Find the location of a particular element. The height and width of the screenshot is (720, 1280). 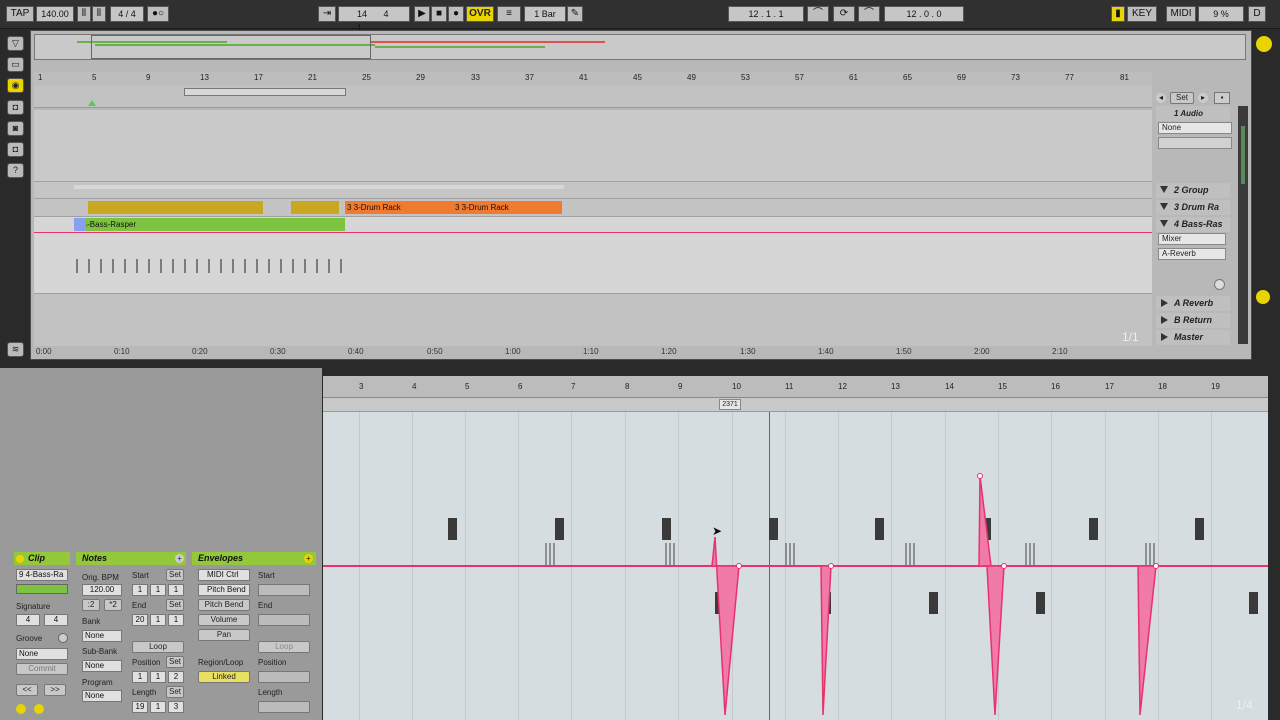

files-browser-icon: ◘ is located at coordinates (15, 107).